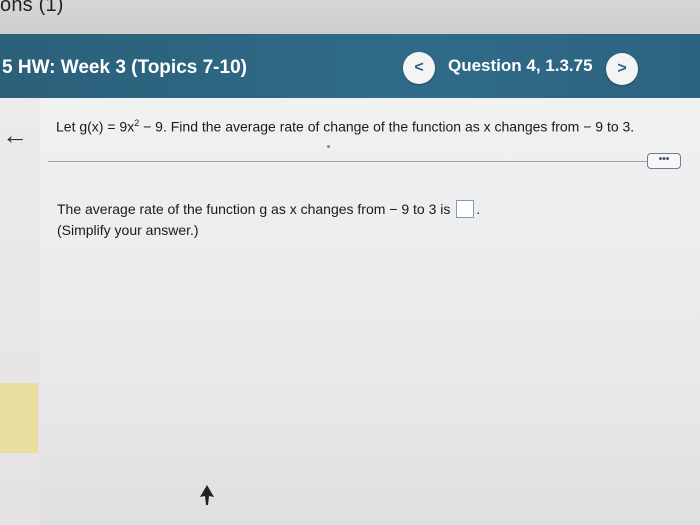 This screenshot has width=700, height=525. Describe the element at coordinates (19, 418) in the screenshot. I see `sidebar-highlight` at that location.